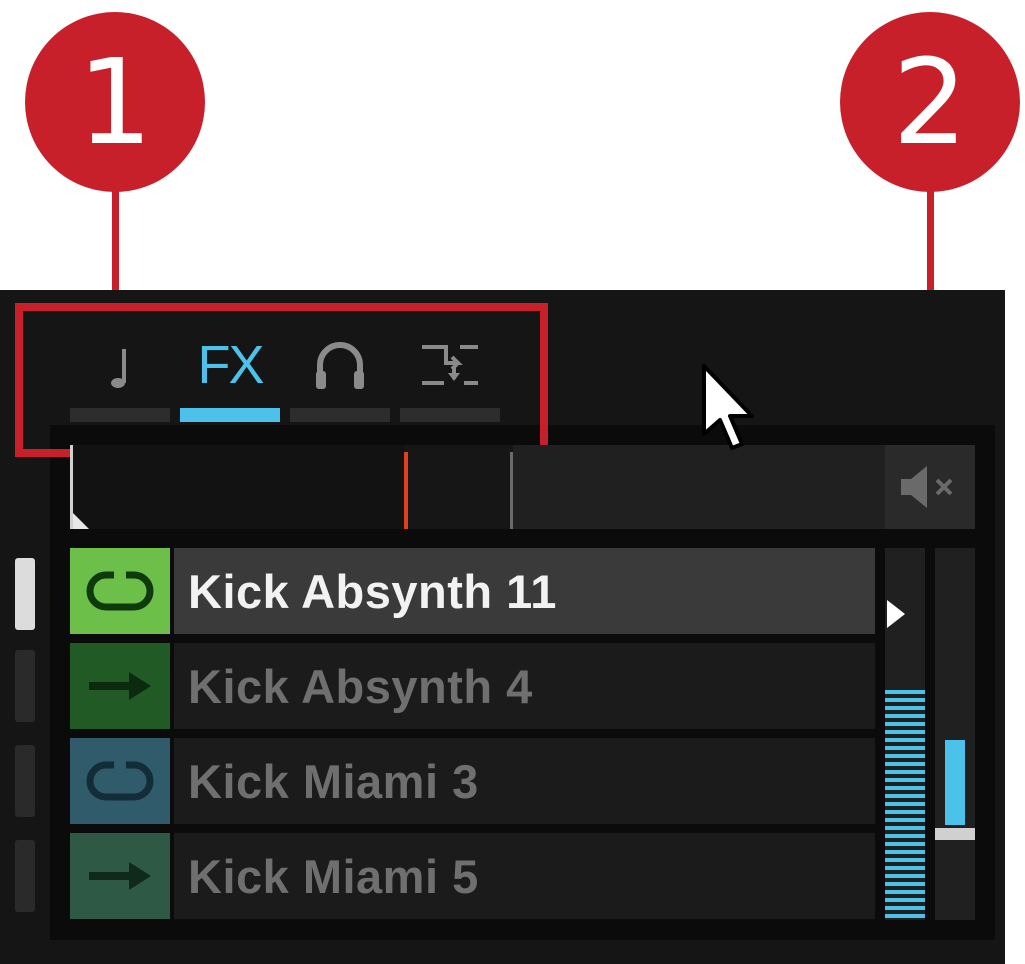 This screenshot has height=964, width=1025. What do you see at coordinates (459, 487) in the screenshot?
I see `waveform-loop-region` at bounding box center [459, 487].